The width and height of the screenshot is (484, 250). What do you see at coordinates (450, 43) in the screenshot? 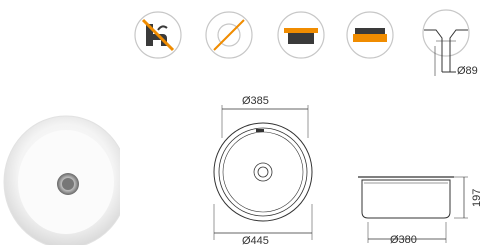
I see `drain-pipe-icon: Ø89` at bounding box center [450, 43].